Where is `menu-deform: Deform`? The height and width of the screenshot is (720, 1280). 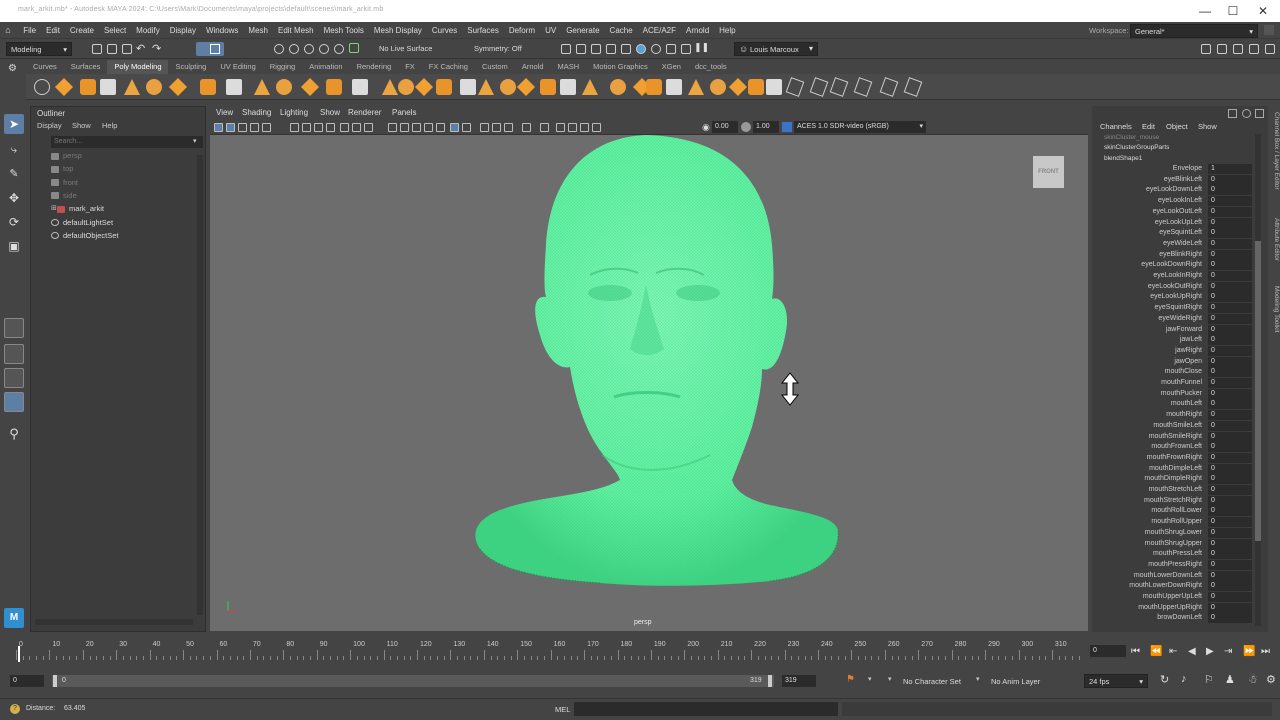 menu-deform: Deform is located at coordinates (522, 30).